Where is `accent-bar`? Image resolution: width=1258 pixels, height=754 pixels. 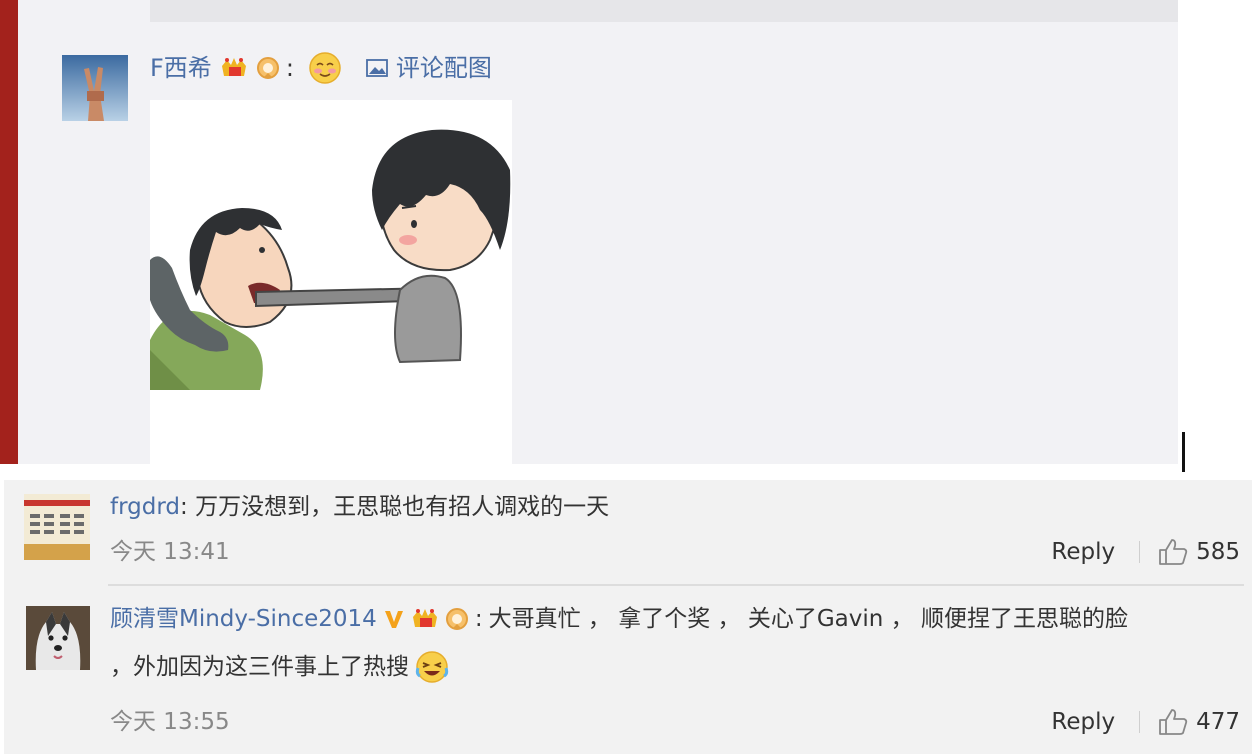
accent-bar is located at coordinates (9, 232).